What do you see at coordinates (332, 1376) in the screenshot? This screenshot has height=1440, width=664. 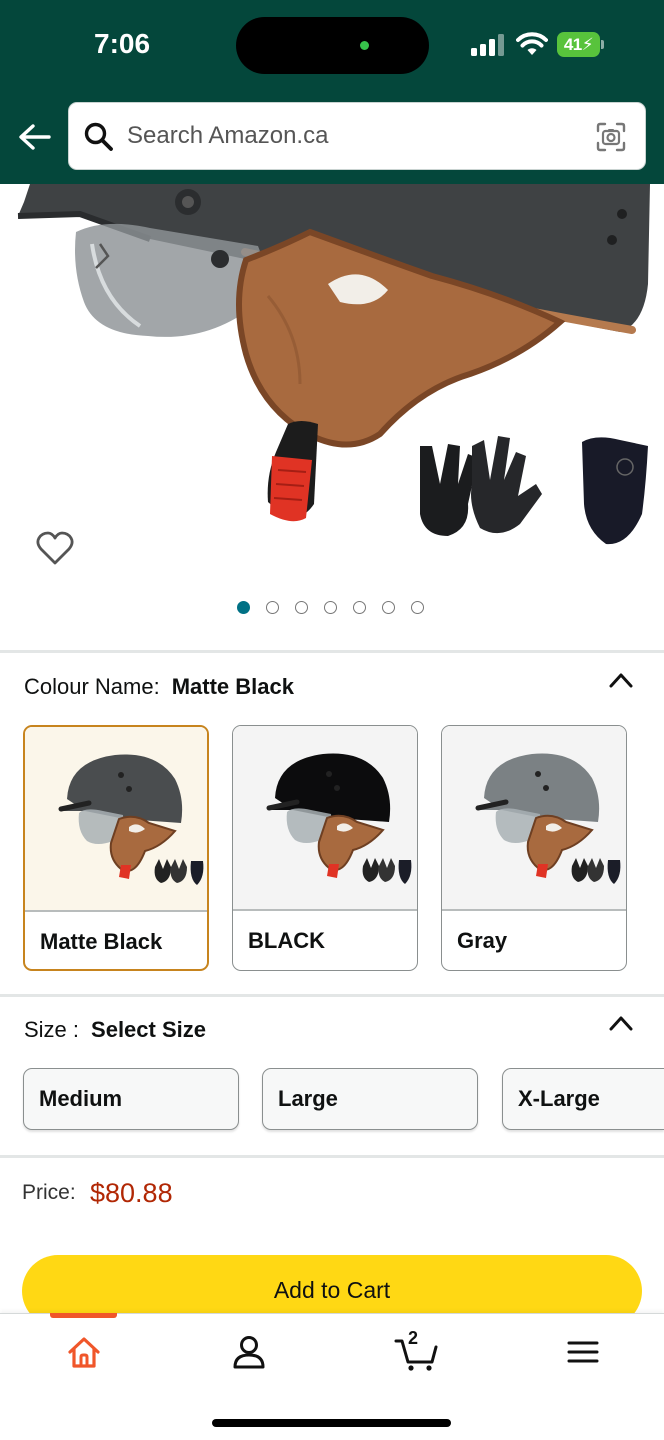 I see `bottom-navigation: 2` at bounding box center [332, 1376].